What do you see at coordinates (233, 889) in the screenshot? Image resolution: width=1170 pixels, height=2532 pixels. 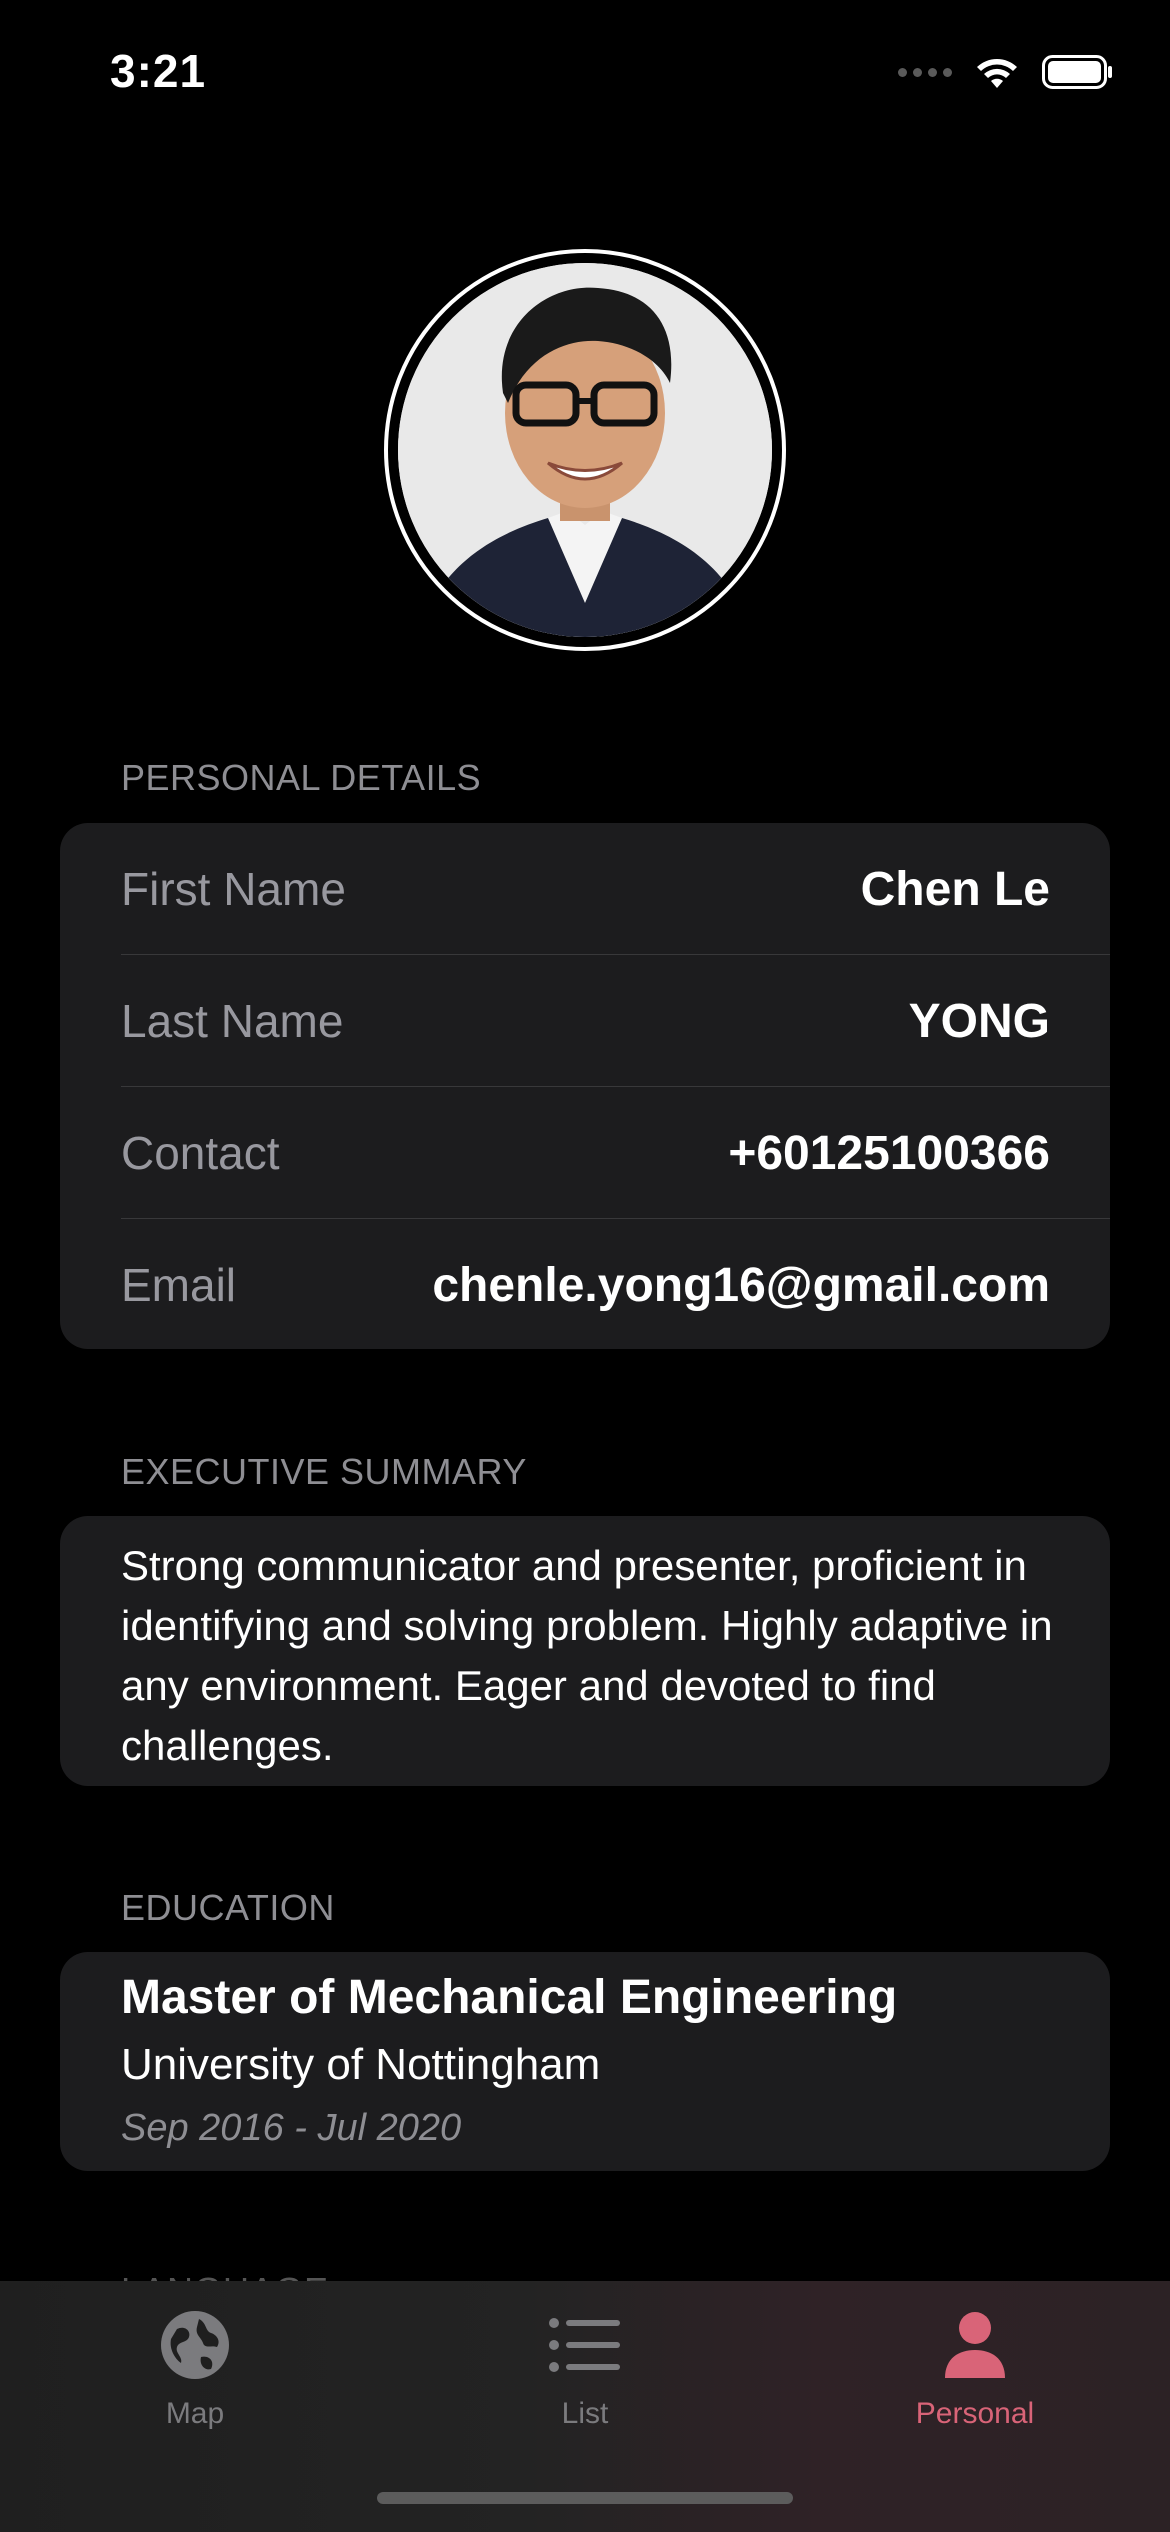 I see `first-name-label: First Name` at bounding box center [233, 889].